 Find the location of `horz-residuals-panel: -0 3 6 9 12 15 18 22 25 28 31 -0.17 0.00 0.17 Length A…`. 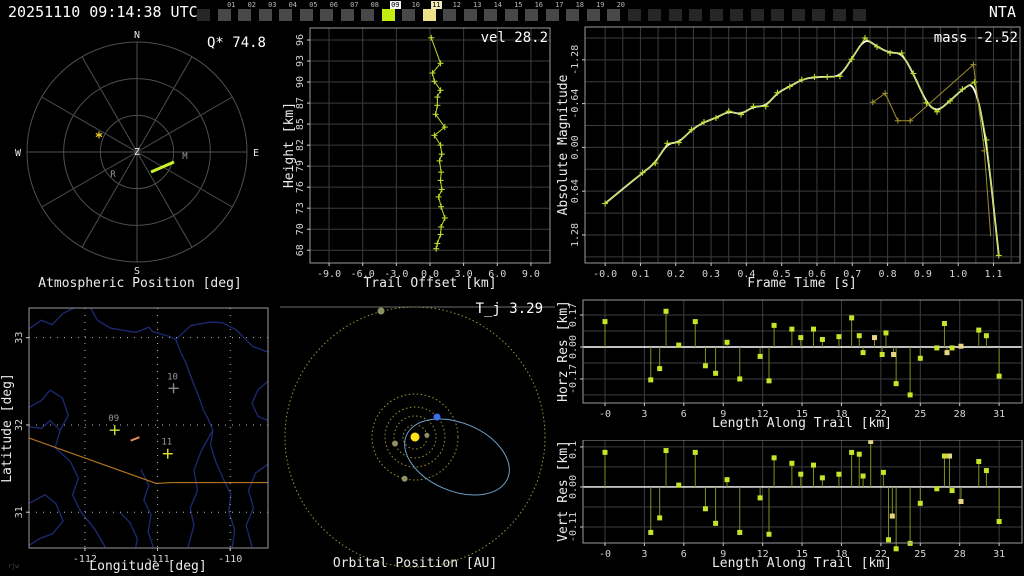

horz-residuals-panel: -0 3 6 9 12 15 18 22 25 28 31 -0.17 0.00 0.17 Length A… is located at coordinates (789, 367).